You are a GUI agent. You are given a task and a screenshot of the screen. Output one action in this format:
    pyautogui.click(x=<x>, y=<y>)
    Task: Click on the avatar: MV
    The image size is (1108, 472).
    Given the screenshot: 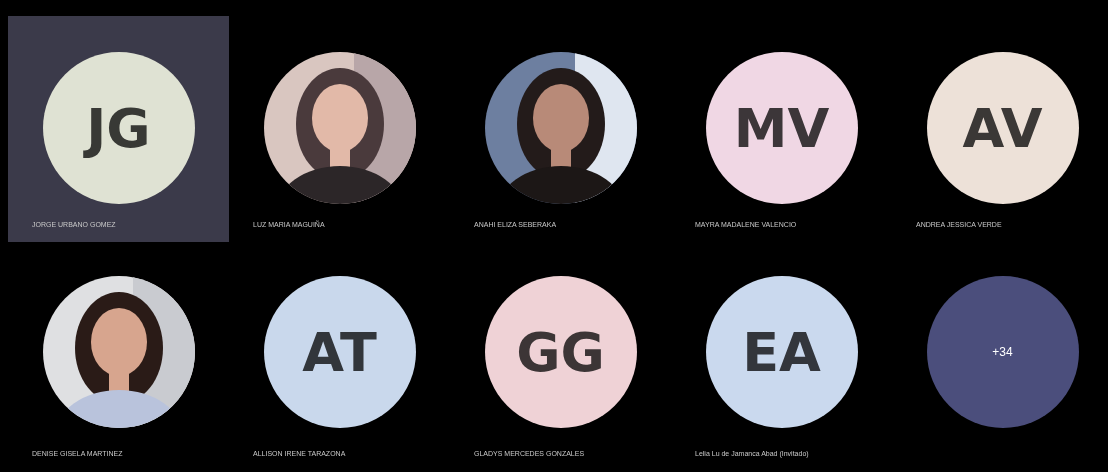 What is the action you would take?
    pyautogui.click(x=781, y=128)
    